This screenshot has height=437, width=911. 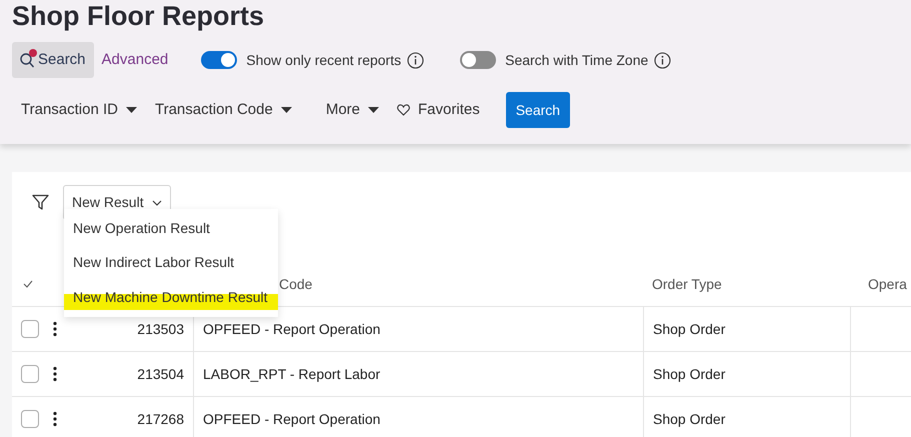 I want to click on favorites-button: Favorites, so click(x=438, y=110).